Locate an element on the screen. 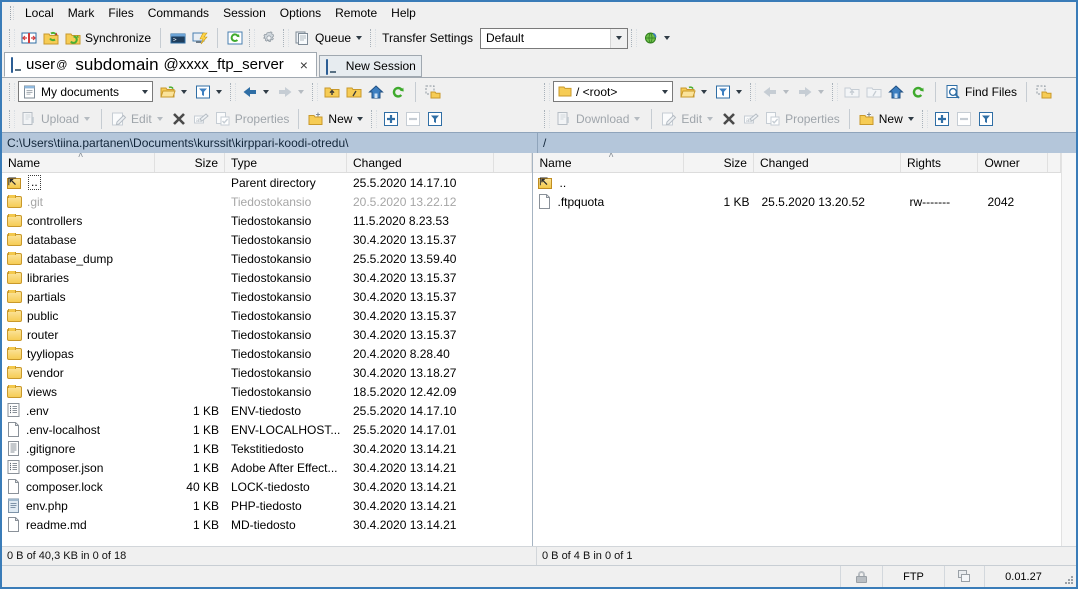  local-parent-directory-button is located at coordinates (332, 92).